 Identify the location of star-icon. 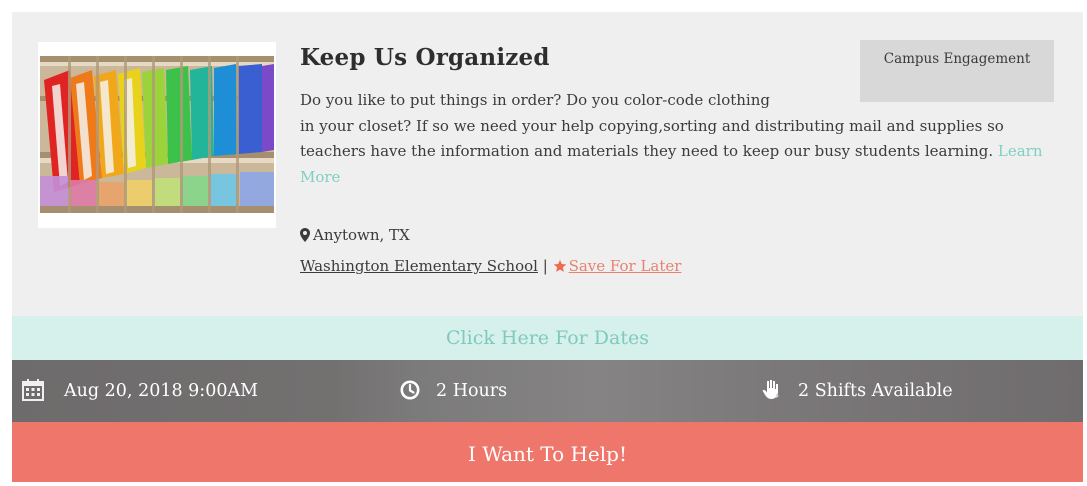
(559, 265).